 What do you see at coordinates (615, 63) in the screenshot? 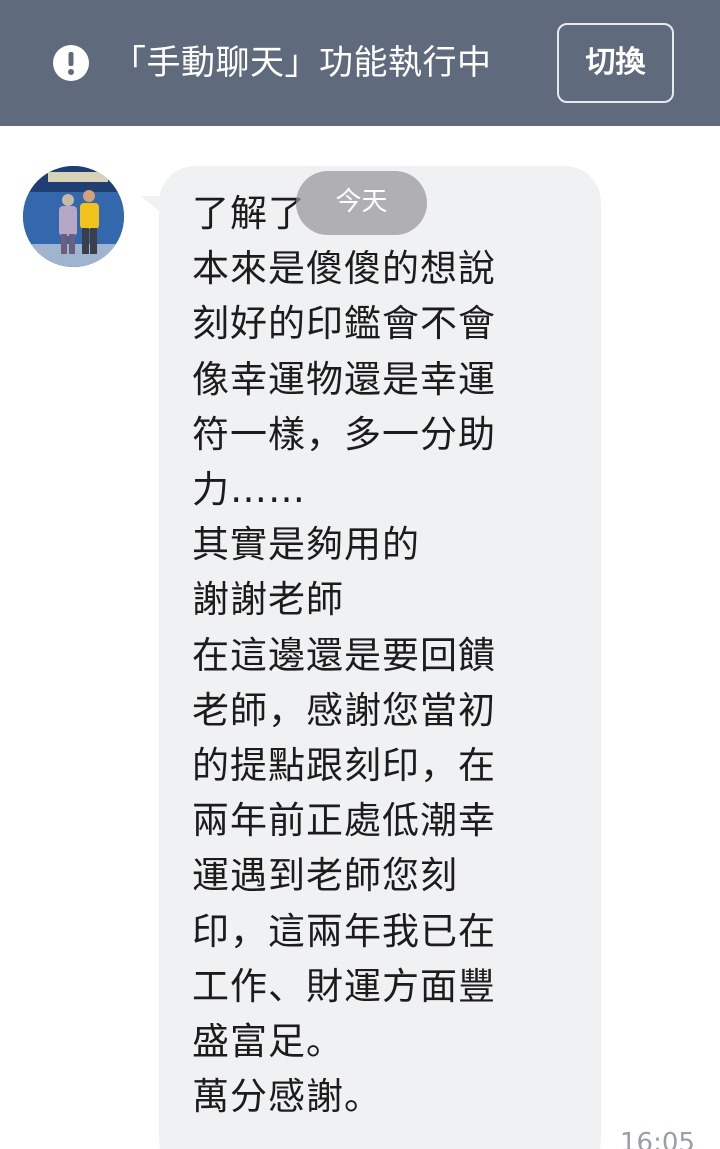
I see `switch-button: 切換` at bounding box center [615, 63].